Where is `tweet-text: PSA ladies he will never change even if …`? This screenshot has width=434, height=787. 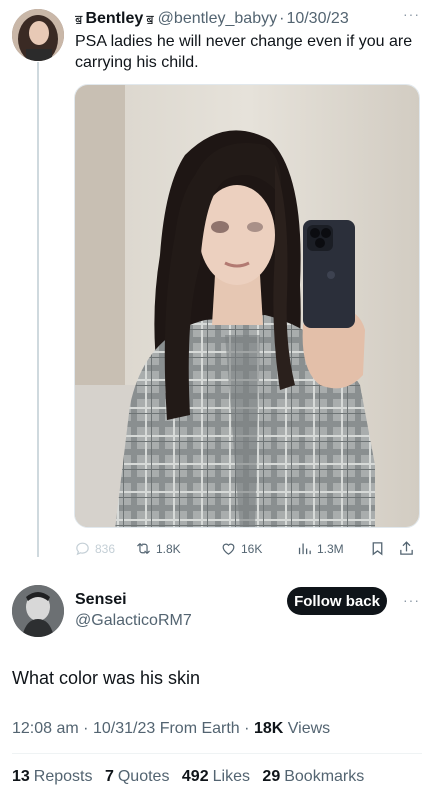
tweet-text: PSA ladies he will never change even if … is located at coordinates (244, 52).